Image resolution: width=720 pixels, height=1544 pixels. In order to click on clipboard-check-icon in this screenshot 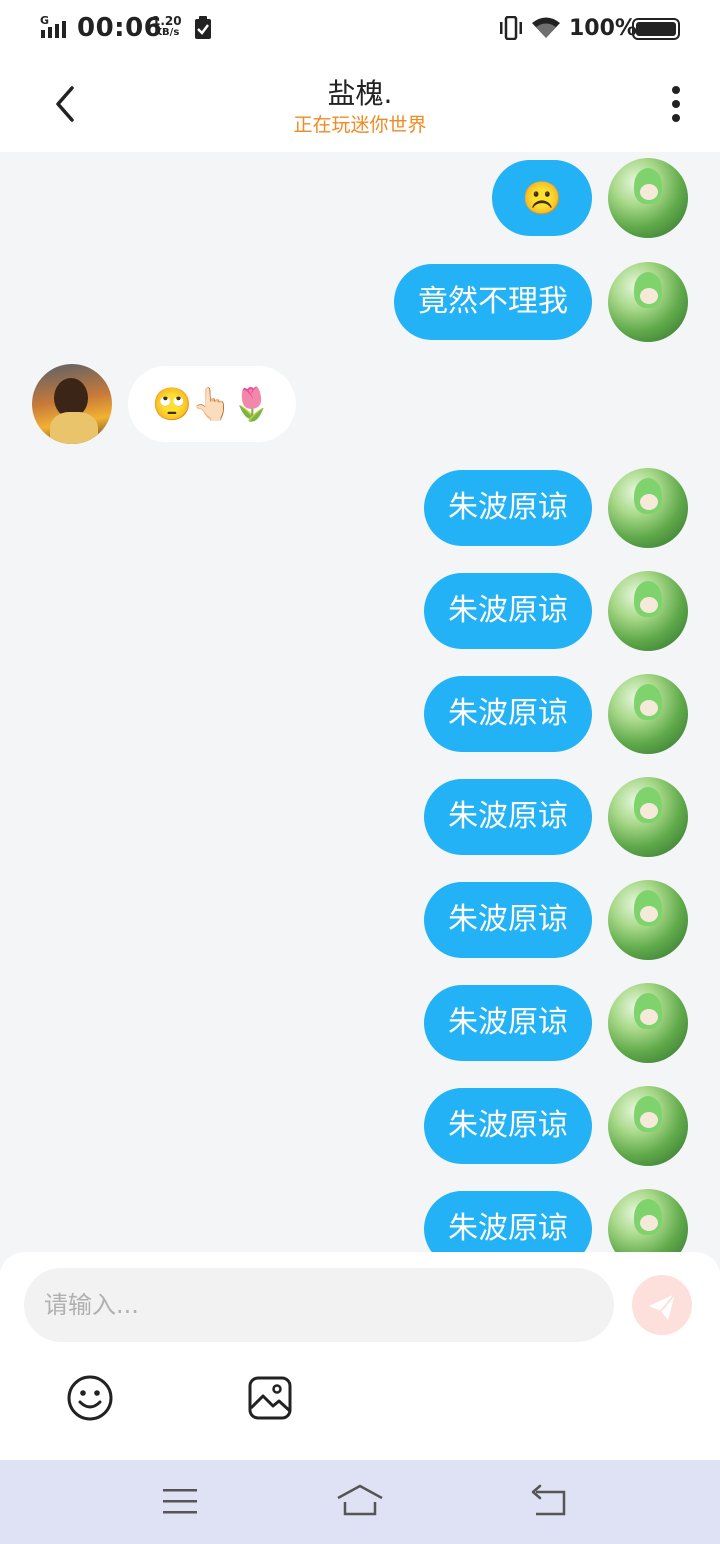, I will do `click(203, 30)`.